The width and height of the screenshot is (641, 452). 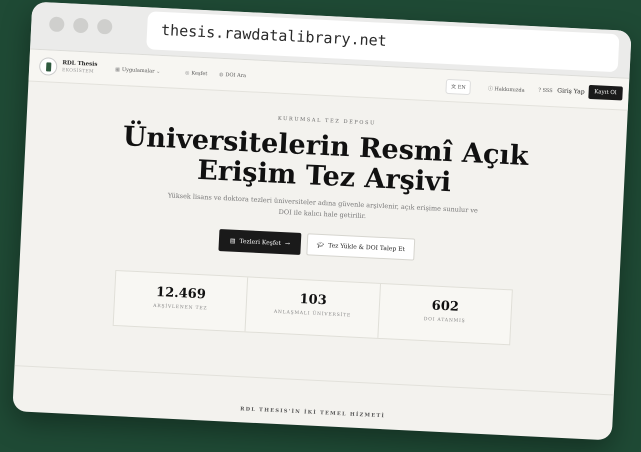 I want to click on nav-explore: ◎ Keşfet, so click(x=196, y=73).